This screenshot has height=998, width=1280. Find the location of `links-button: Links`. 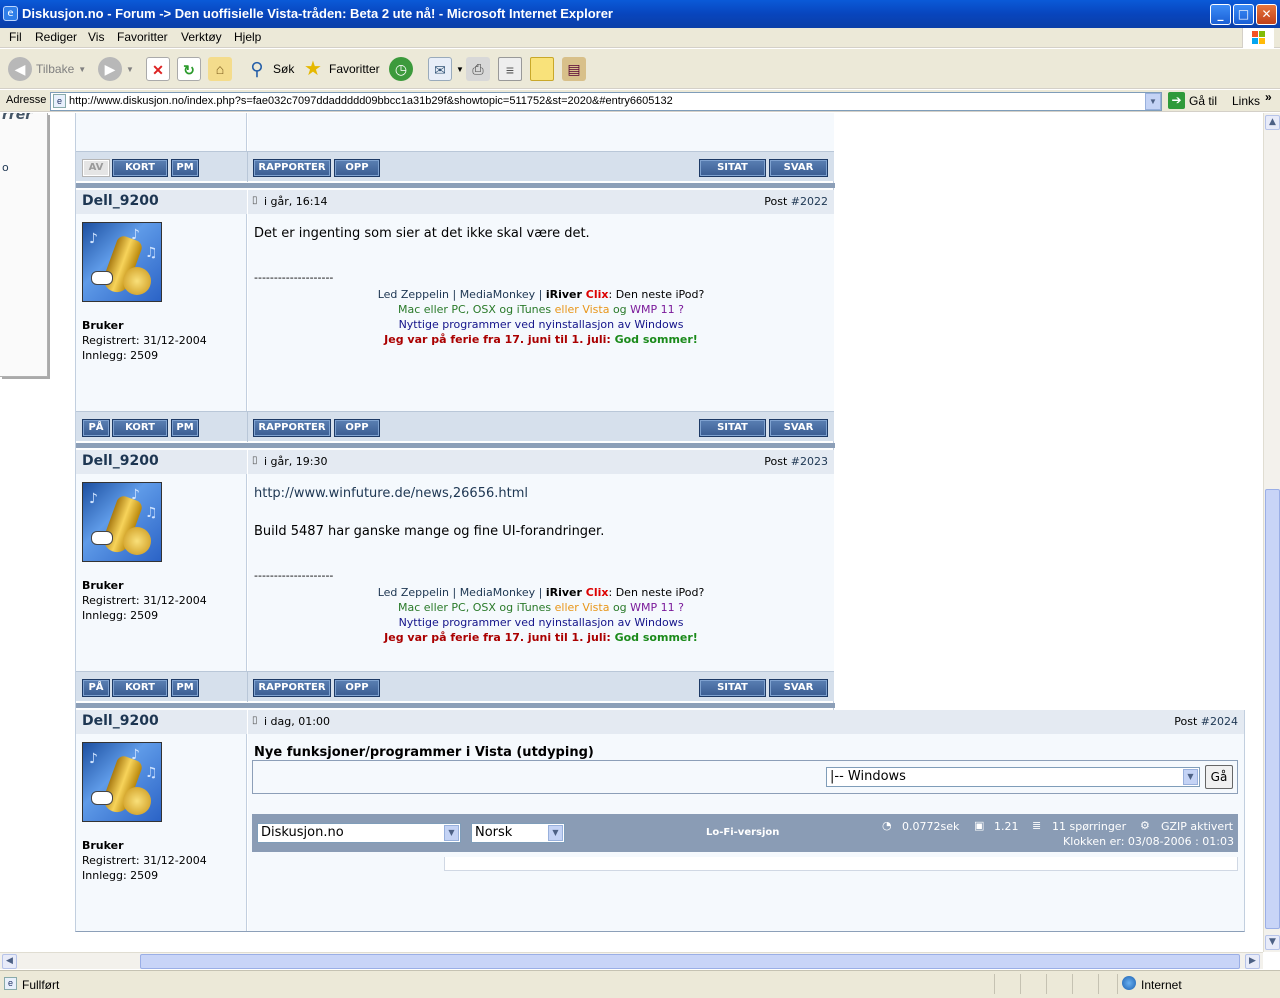

links-button: Links is located at coordinates (1246, 101).